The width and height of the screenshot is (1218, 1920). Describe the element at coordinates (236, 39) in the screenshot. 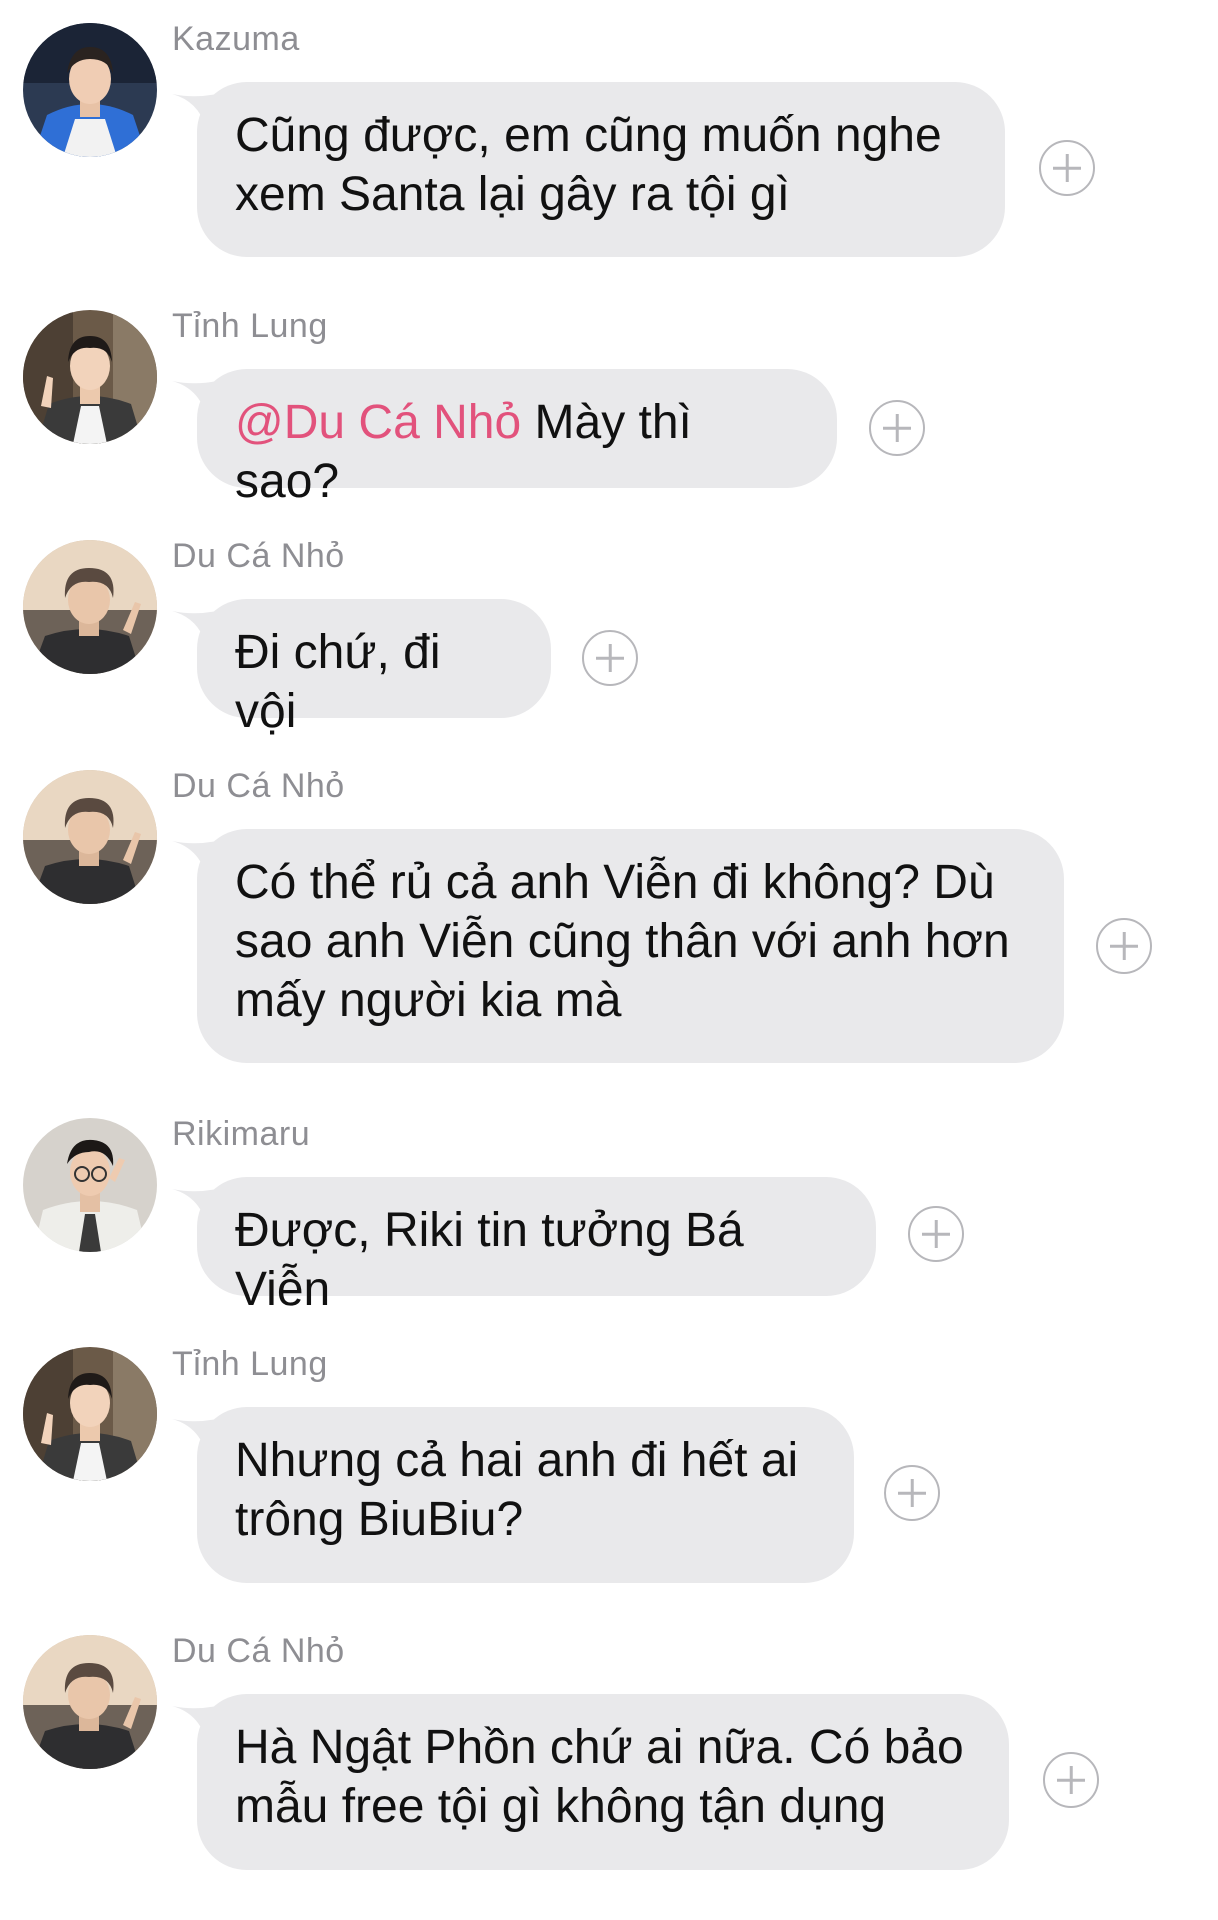

I see `sender-name: Kazuma` at that location.